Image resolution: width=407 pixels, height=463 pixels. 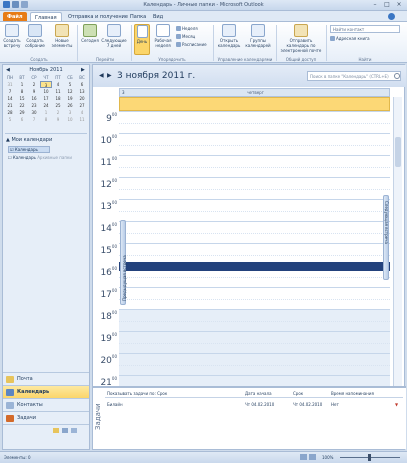 What do you see at coordinates (82, 91) in the screenshot?
I see `minical-day: 13` at bounding box center [82, 91].